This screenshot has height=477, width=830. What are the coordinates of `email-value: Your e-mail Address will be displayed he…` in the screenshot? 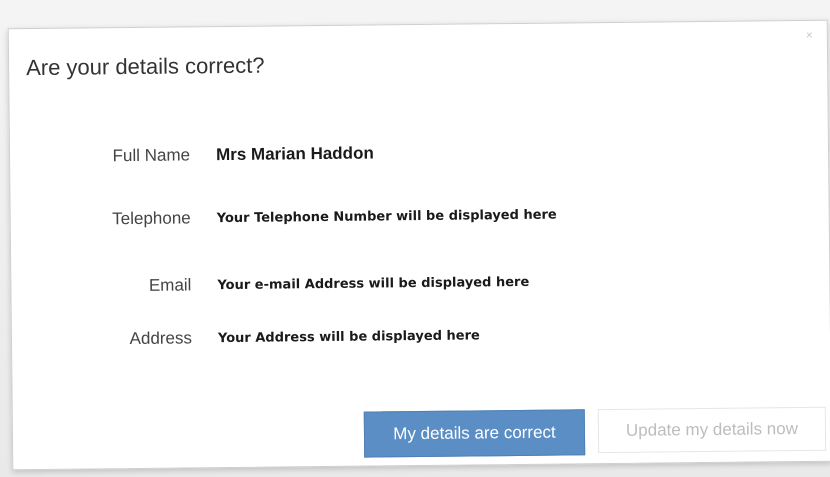 It's located at (373, 283).